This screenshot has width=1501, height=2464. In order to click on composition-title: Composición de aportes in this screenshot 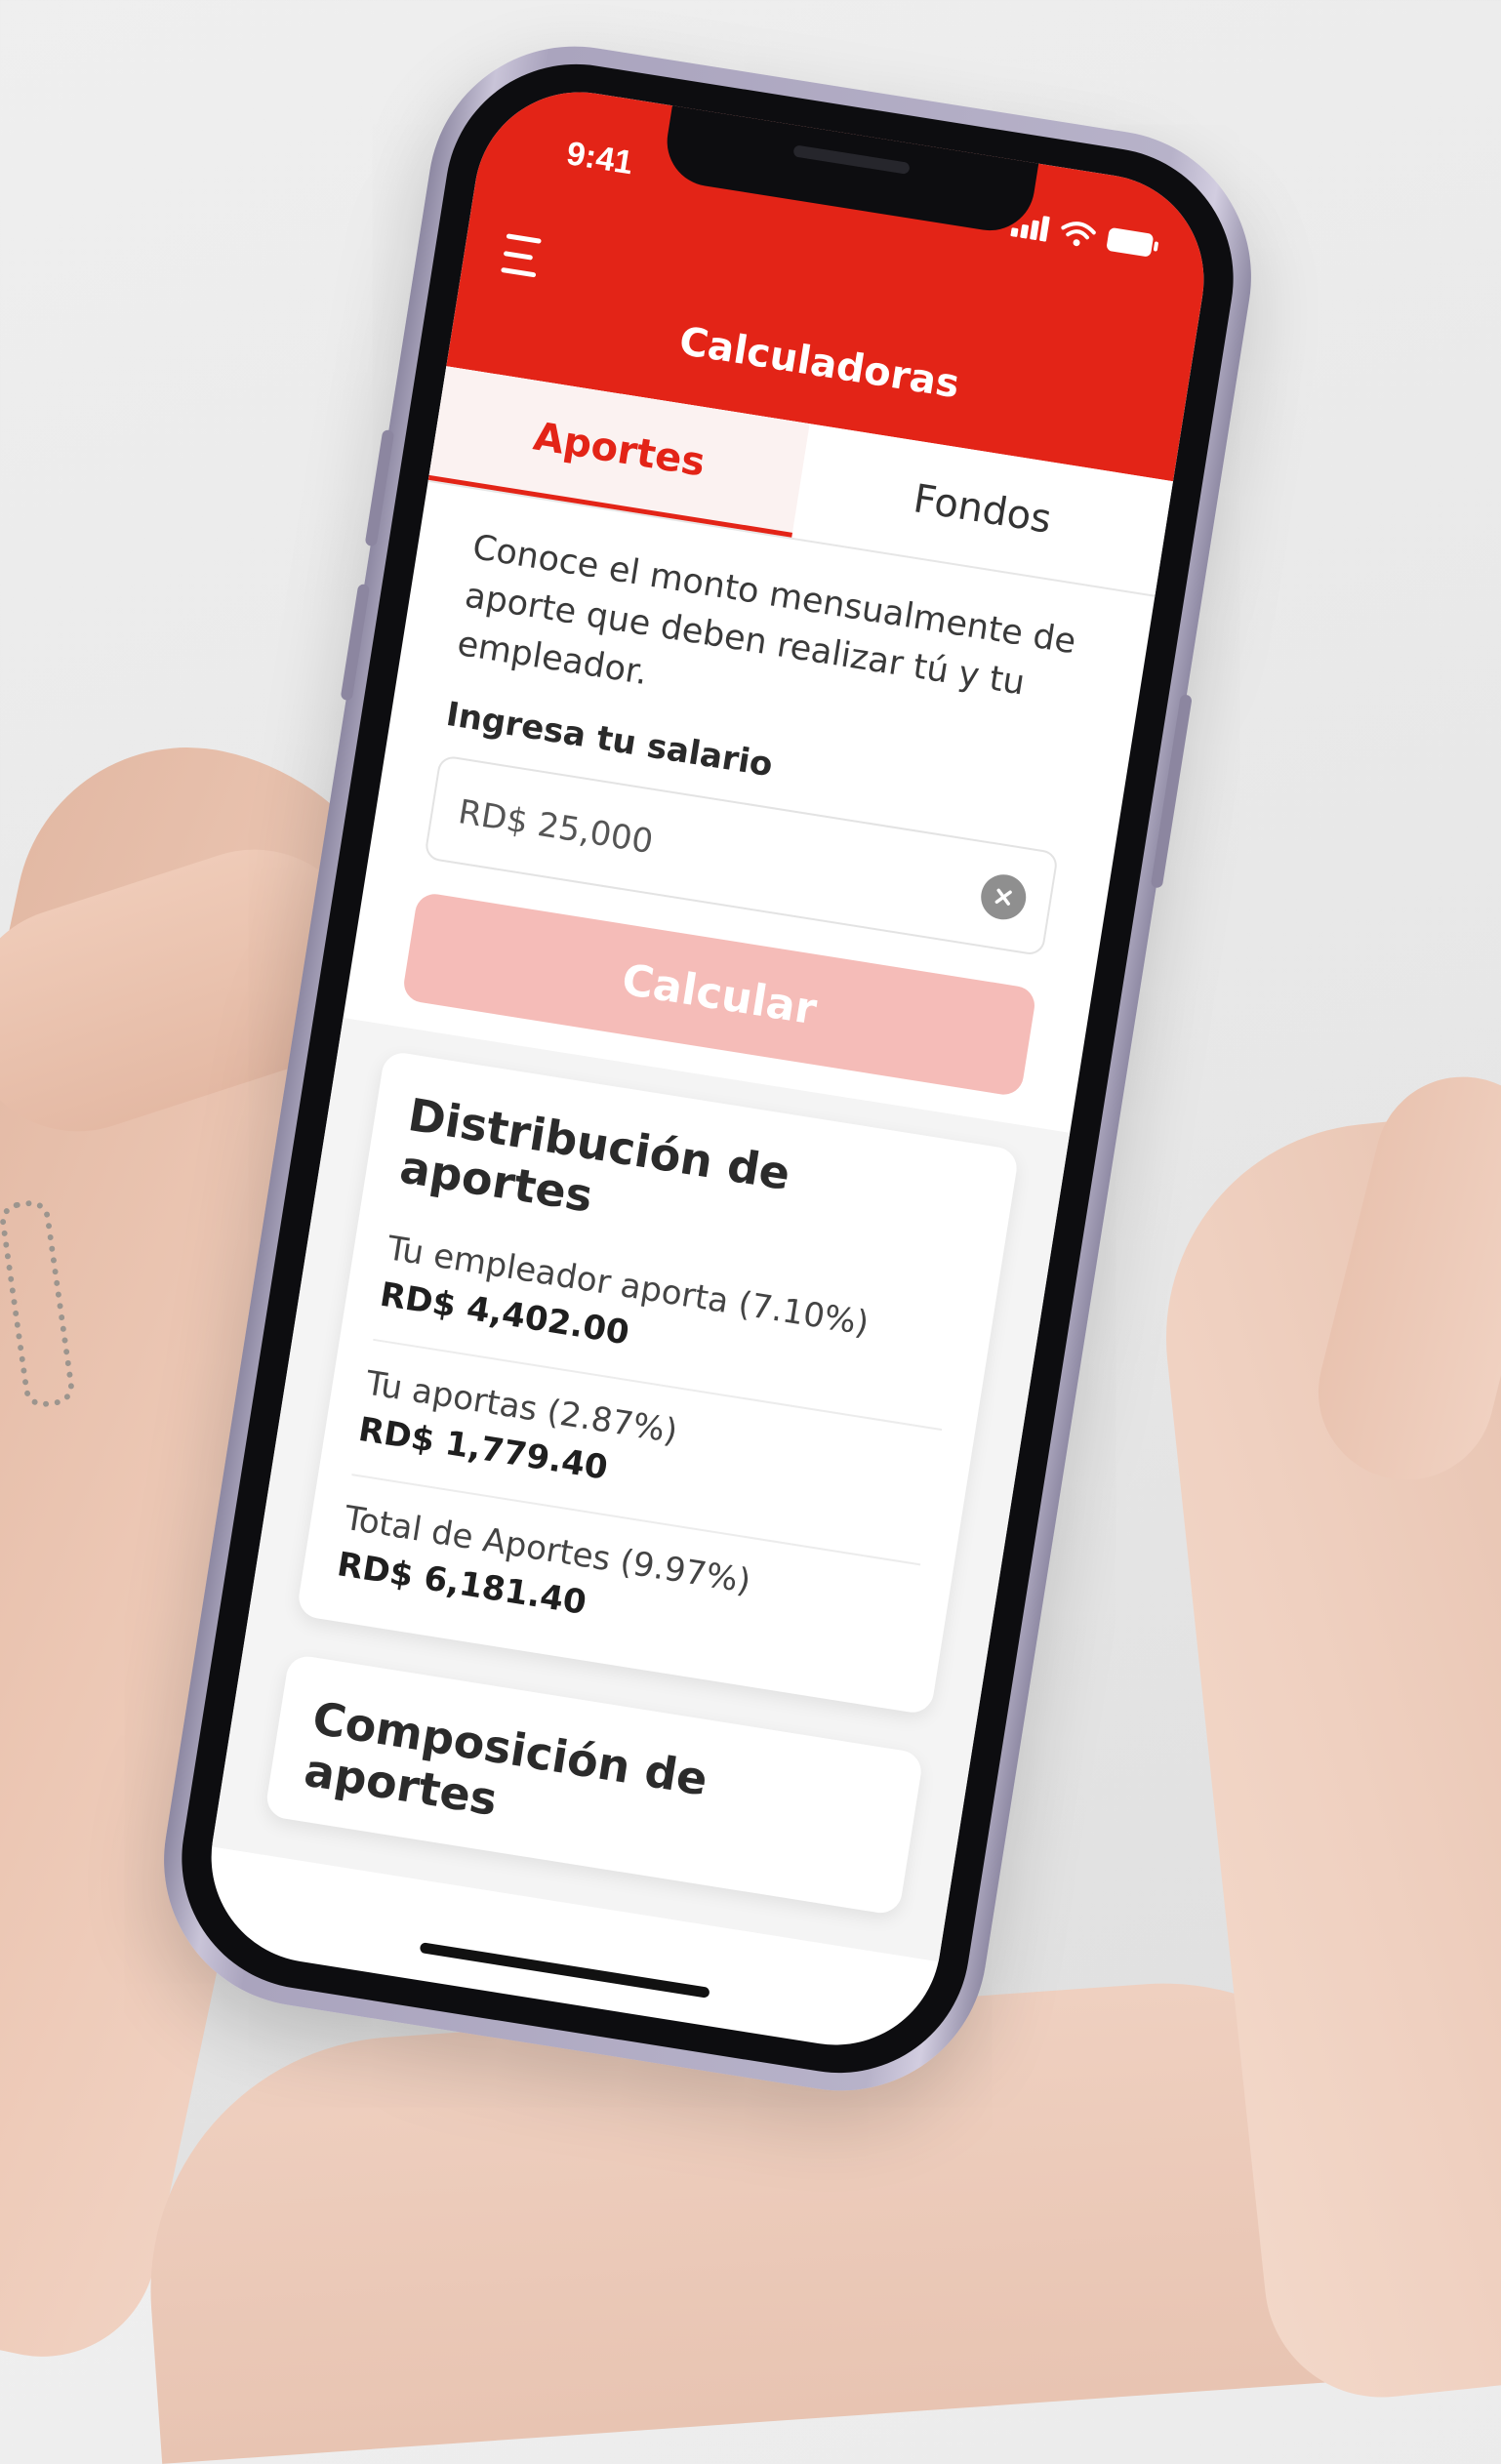, I will do `click(506, 1759)`.